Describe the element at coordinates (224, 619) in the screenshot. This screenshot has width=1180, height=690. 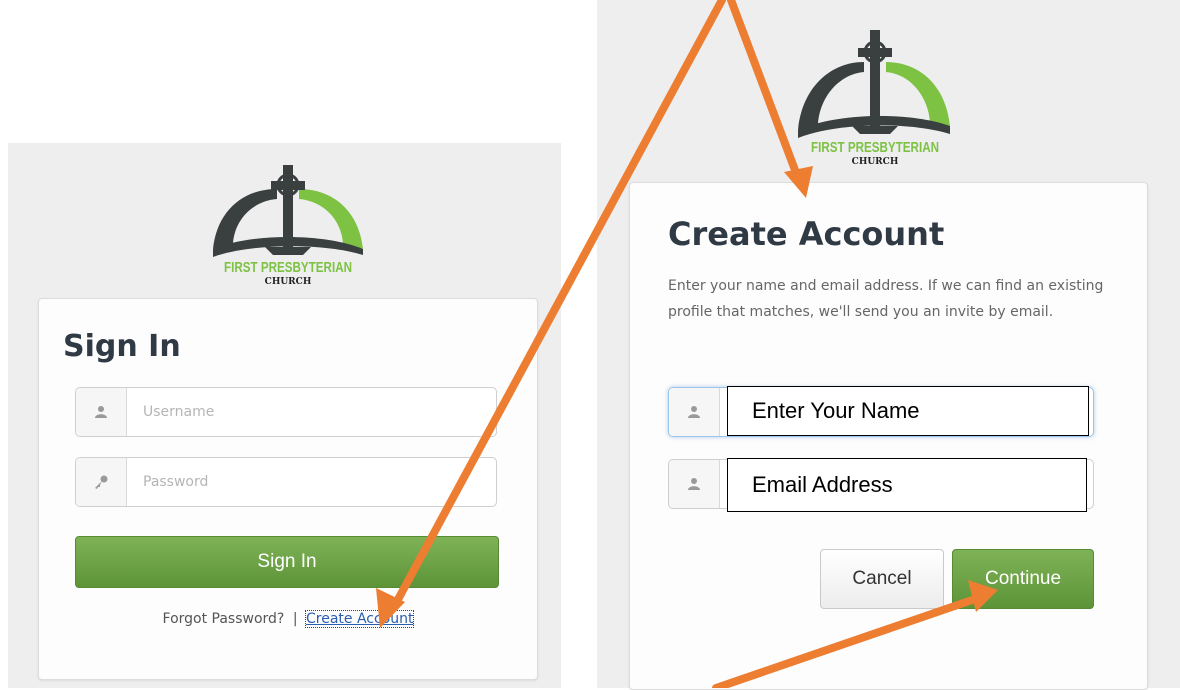
I see `forgot-password-link: Forgot Password?` at that location.